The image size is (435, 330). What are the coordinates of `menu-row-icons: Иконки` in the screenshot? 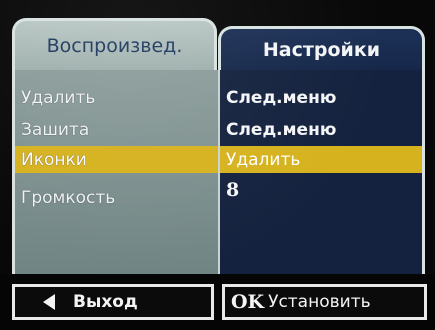 It's located at (116, 159).